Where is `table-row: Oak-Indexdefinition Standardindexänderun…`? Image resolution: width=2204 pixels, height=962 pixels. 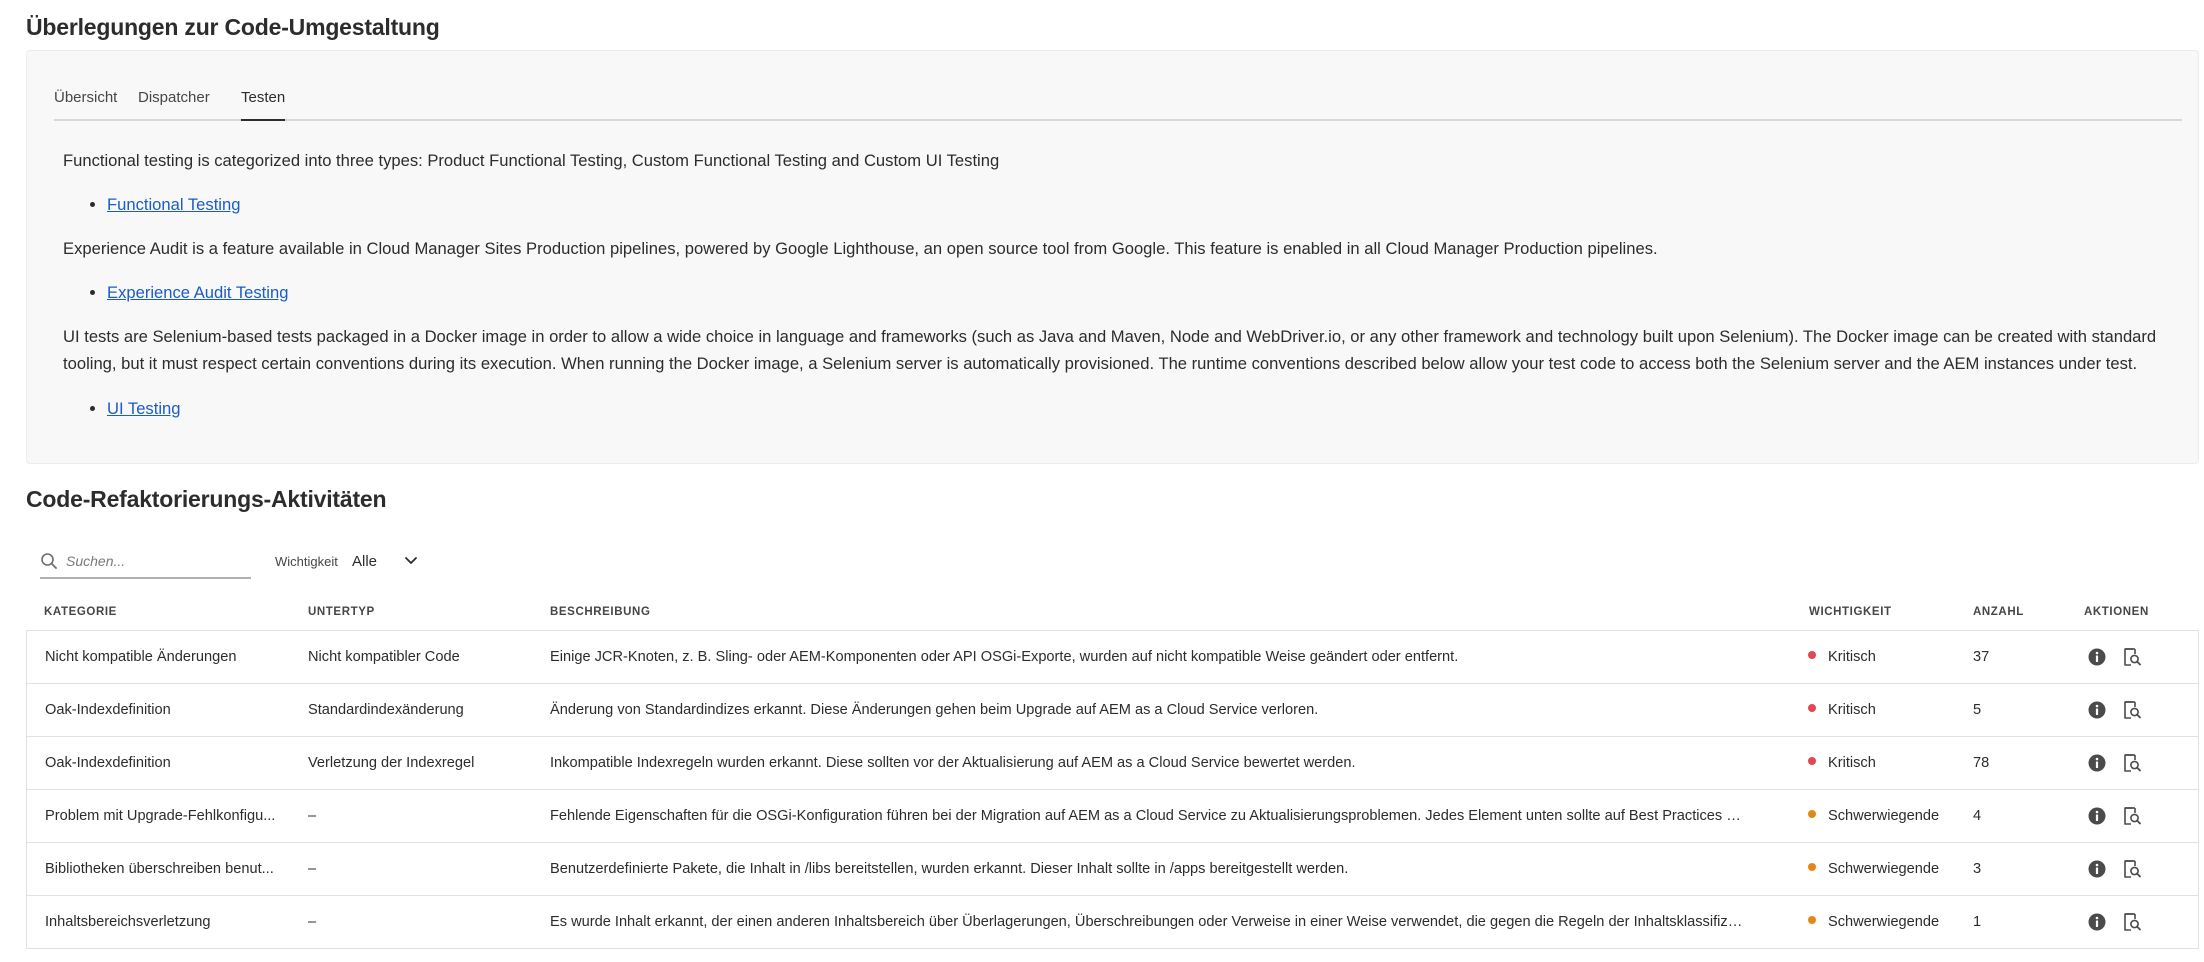 table-row: Oak-Indexdefinition Standardindexänderun… is located at coordinates (1112, 710).